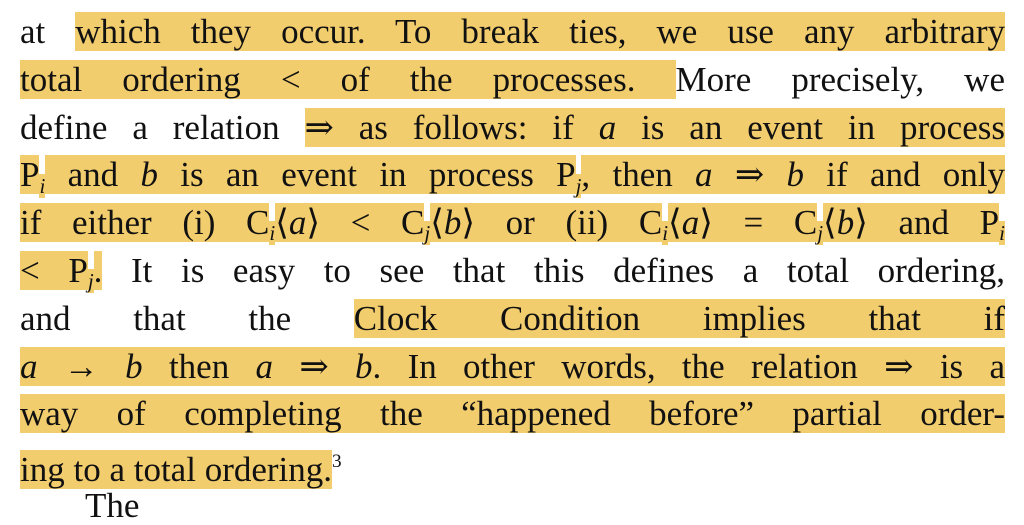 This screenshot has width=1024, height=525. What do you see at coordinates (366, 175) in the screenshot?
I see `highlighted-text: is an event in process P` at bounding box center [366, 175].